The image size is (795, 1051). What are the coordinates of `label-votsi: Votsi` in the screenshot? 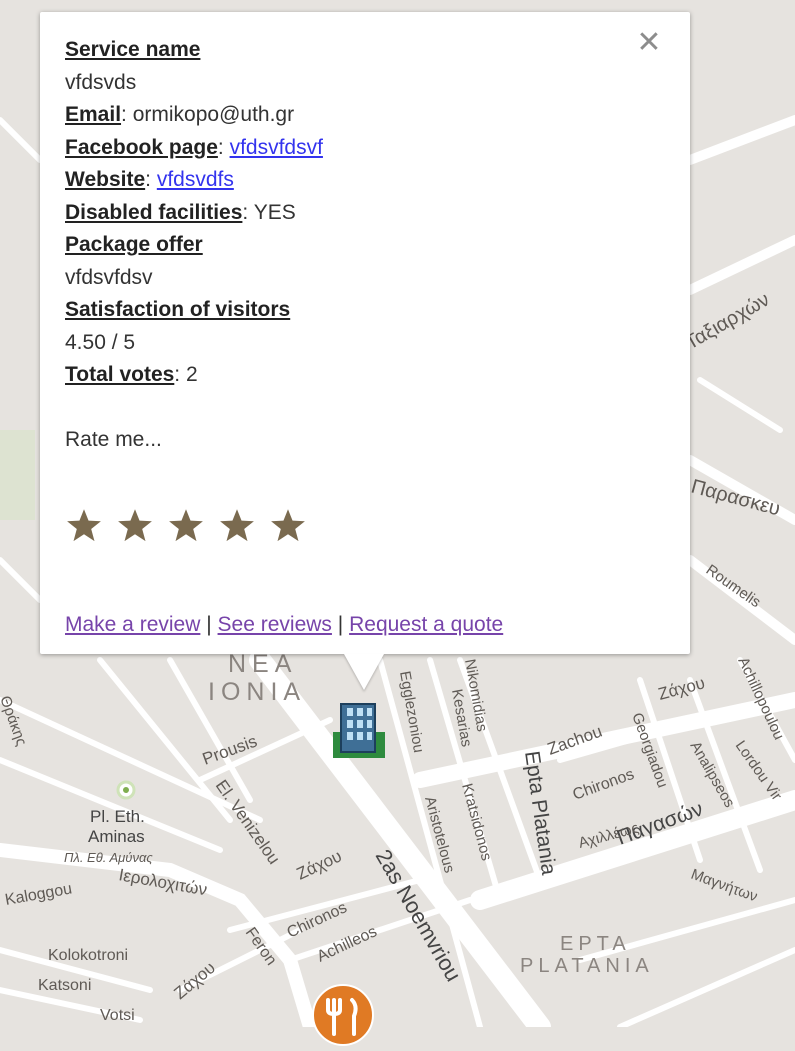 It's located at (117, 1015).